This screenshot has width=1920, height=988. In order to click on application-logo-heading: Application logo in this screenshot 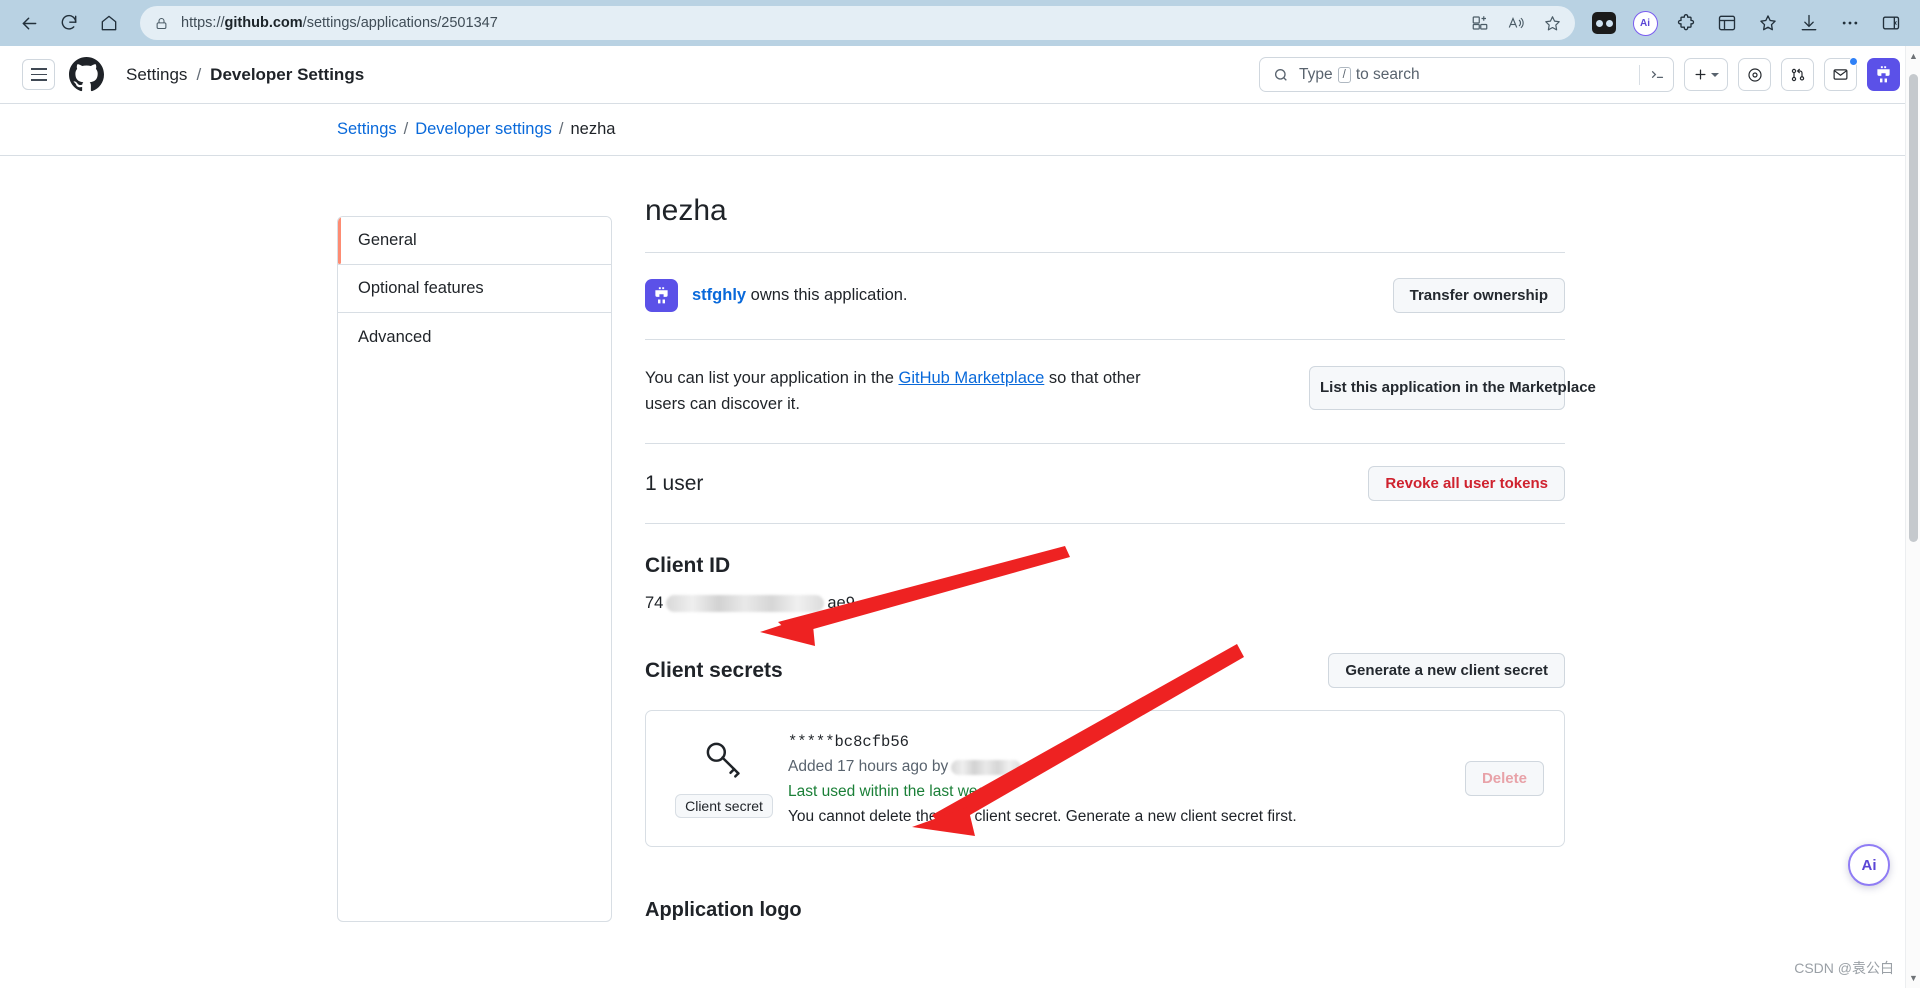, I will do `click(723, 910)`.